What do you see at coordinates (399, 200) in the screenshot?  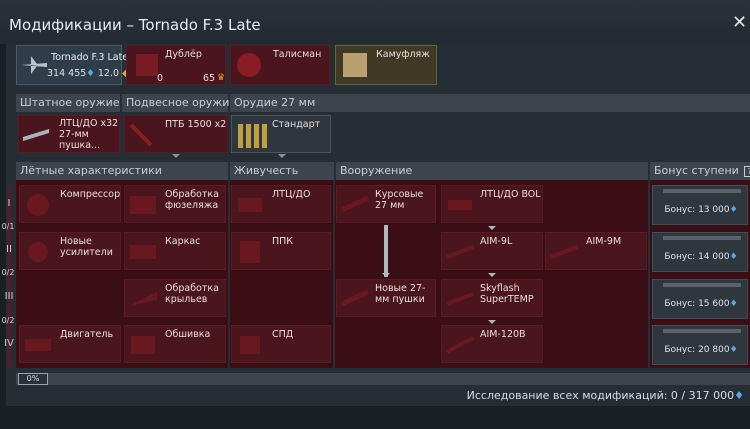 I see `mod-label: Курсовые 27 мм` at bounding box center [399, 200].